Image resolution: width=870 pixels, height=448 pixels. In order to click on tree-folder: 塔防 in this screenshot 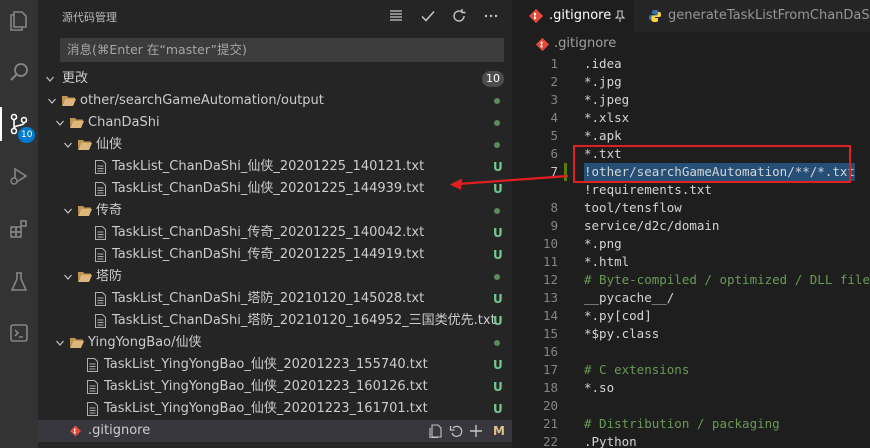, I will do `click(275, 277)`.